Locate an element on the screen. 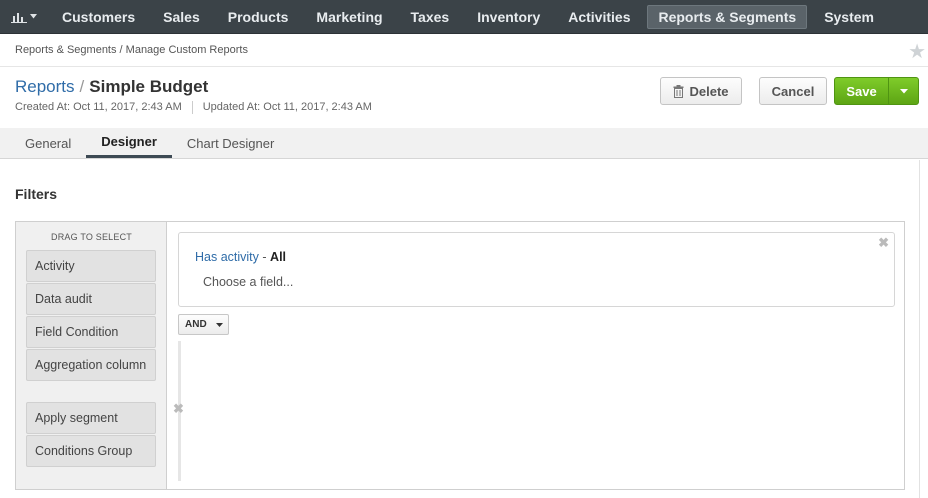  condition-value: All is located at coordinates (278, 257).